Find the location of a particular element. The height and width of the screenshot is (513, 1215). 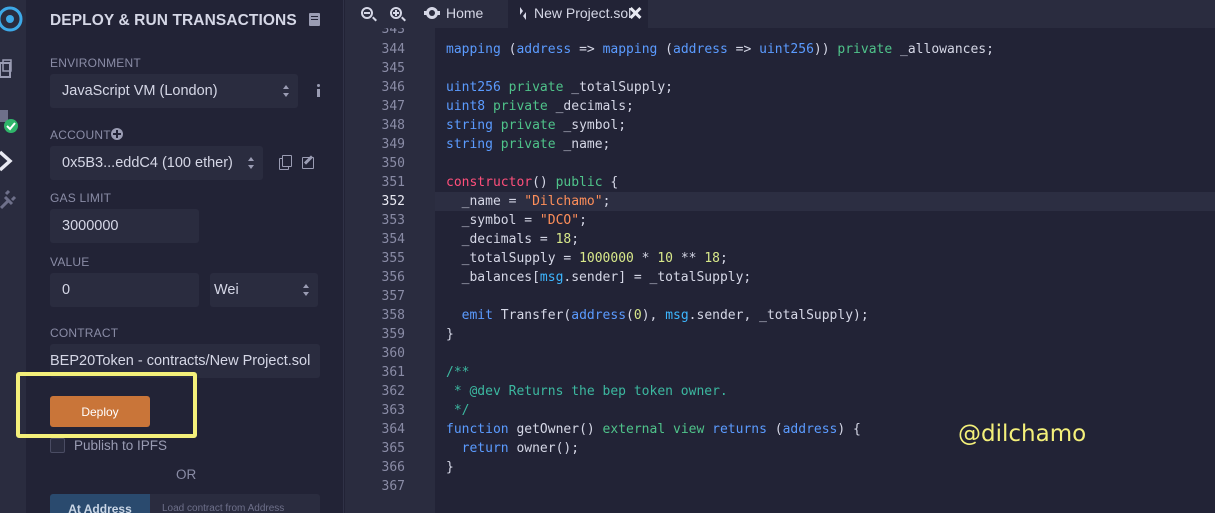

remix-logo-icon is located at coordinates (13, 19).